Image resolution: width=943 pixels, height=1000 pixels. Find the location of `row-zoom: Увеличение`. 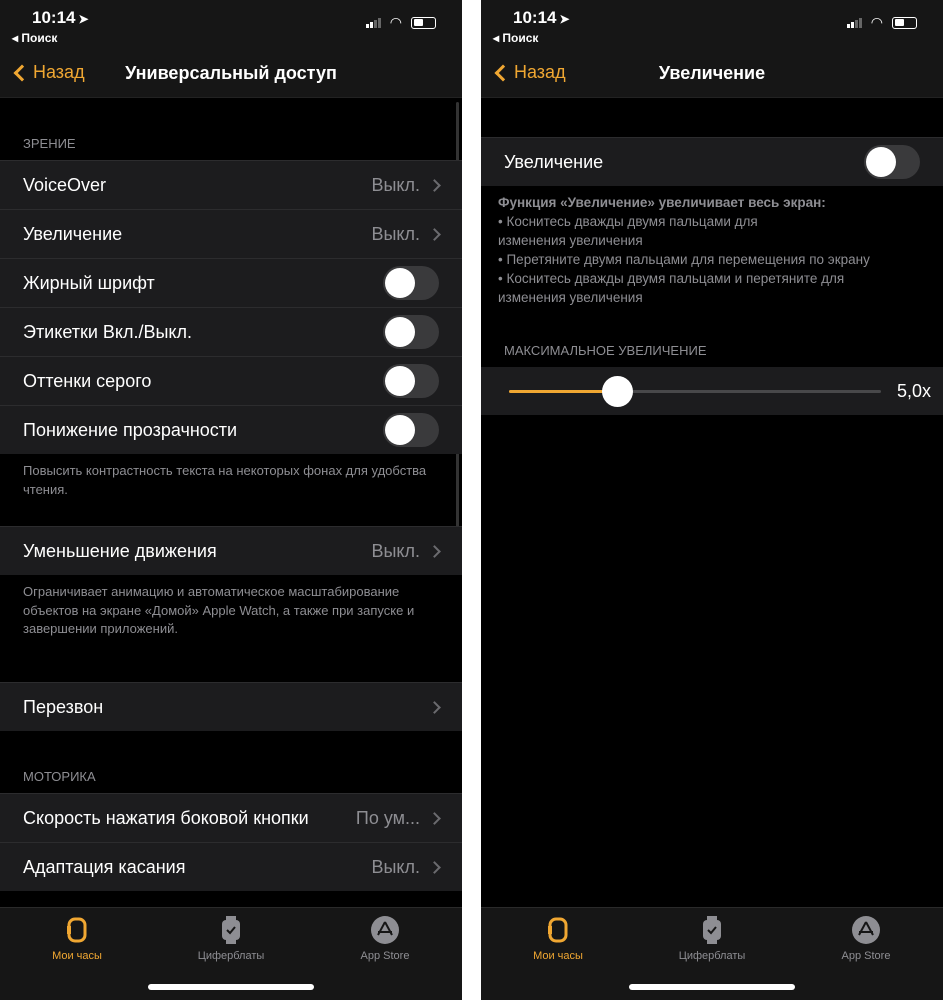

row-zoom: Увеличение is located at coordinates (712, 161).